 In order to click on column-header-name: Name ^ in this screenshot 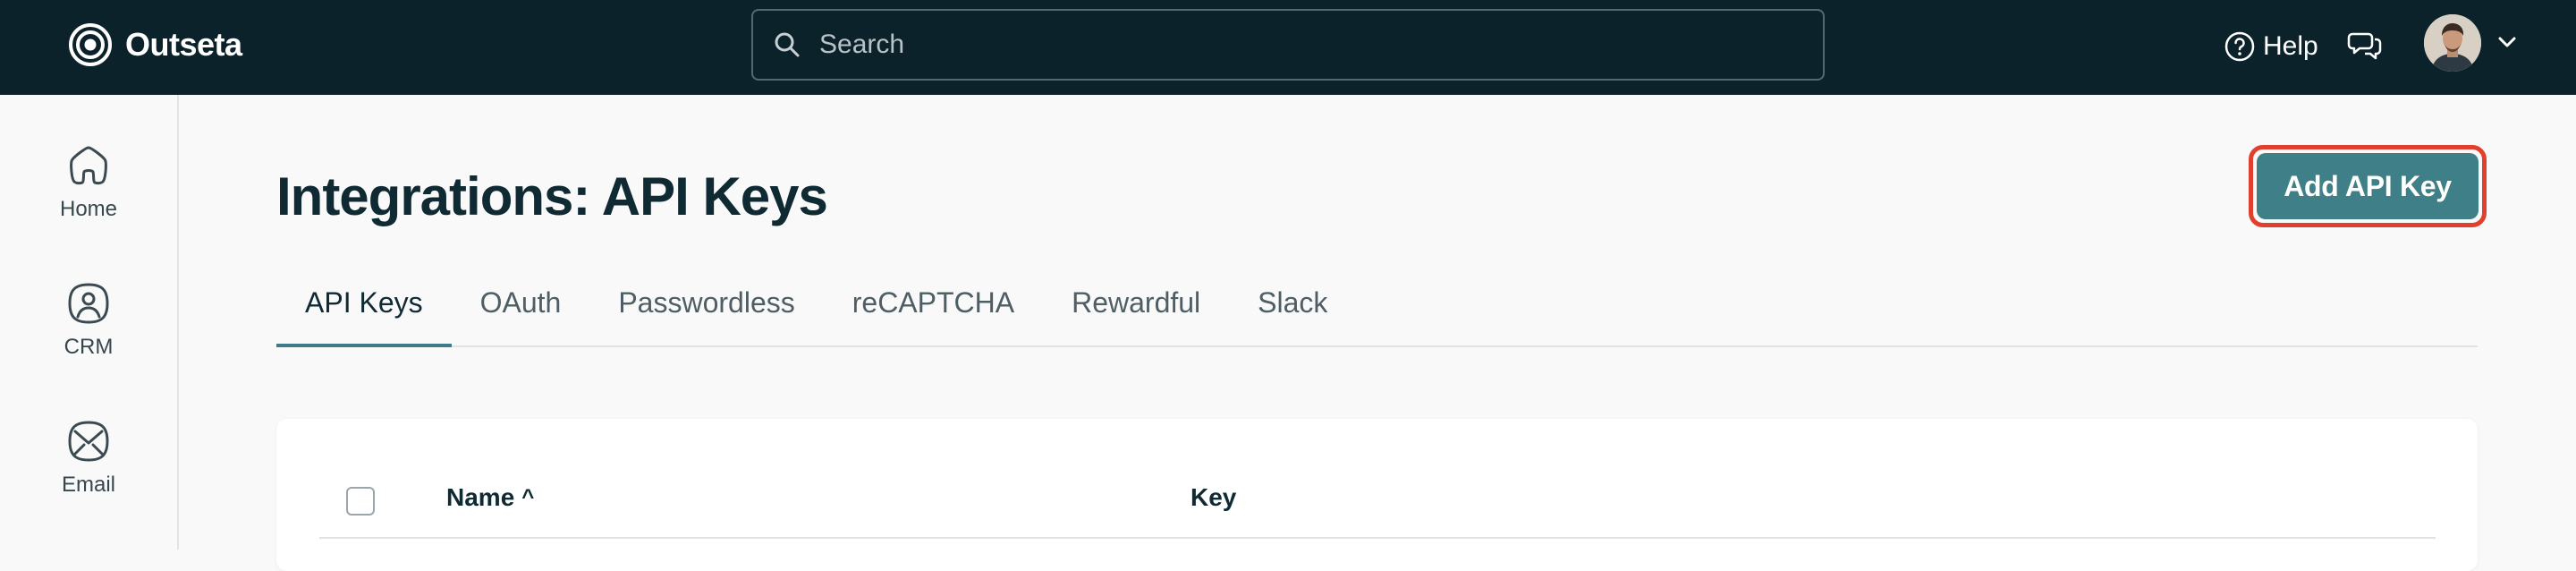, I will do `click(490, 498)`.